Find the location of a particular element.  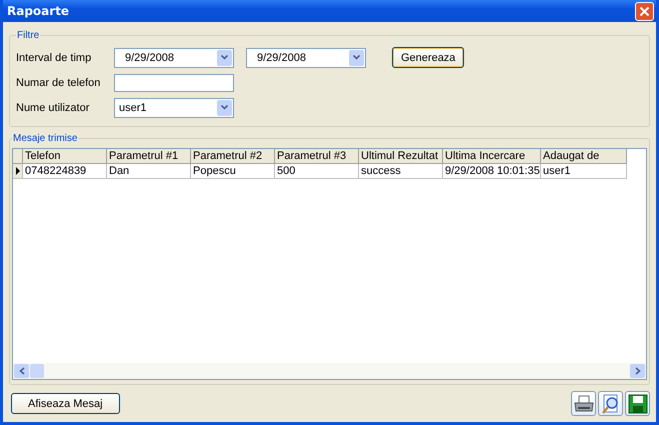

magnifier-icon is located at coordinates (610, 404).